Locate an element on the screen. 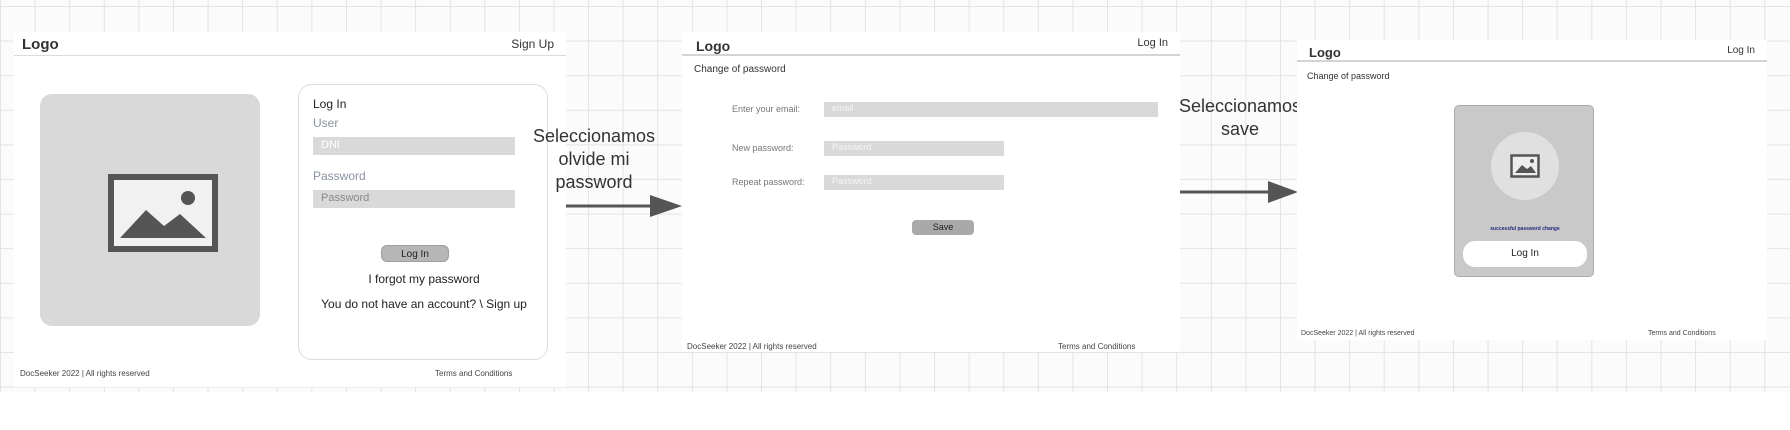  email-label: Enter your email: is located at coordinates (766, 109).